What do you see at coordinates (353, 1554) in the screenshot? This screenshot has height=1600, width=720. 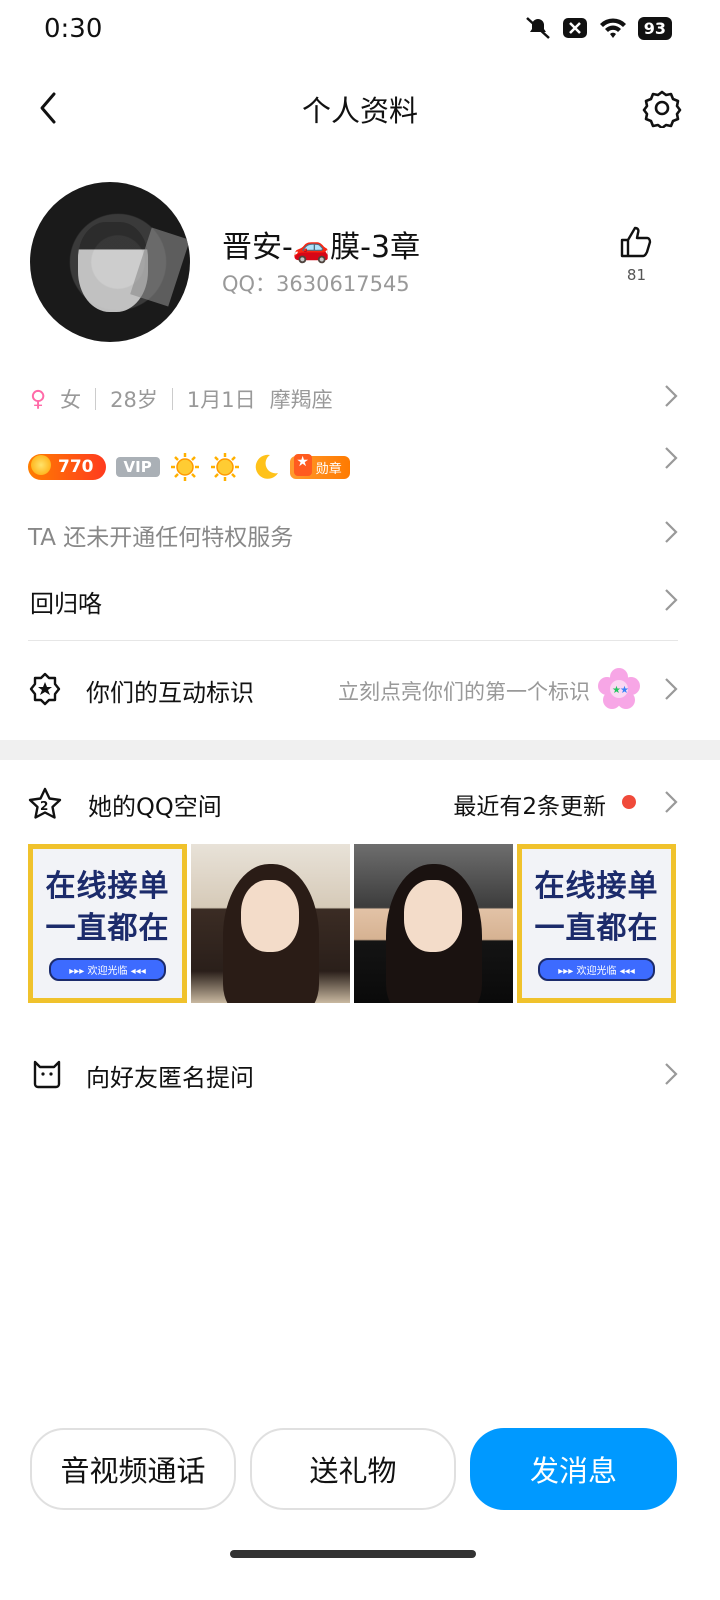 I see `home-indicator` at bounding box center [353, 1554].